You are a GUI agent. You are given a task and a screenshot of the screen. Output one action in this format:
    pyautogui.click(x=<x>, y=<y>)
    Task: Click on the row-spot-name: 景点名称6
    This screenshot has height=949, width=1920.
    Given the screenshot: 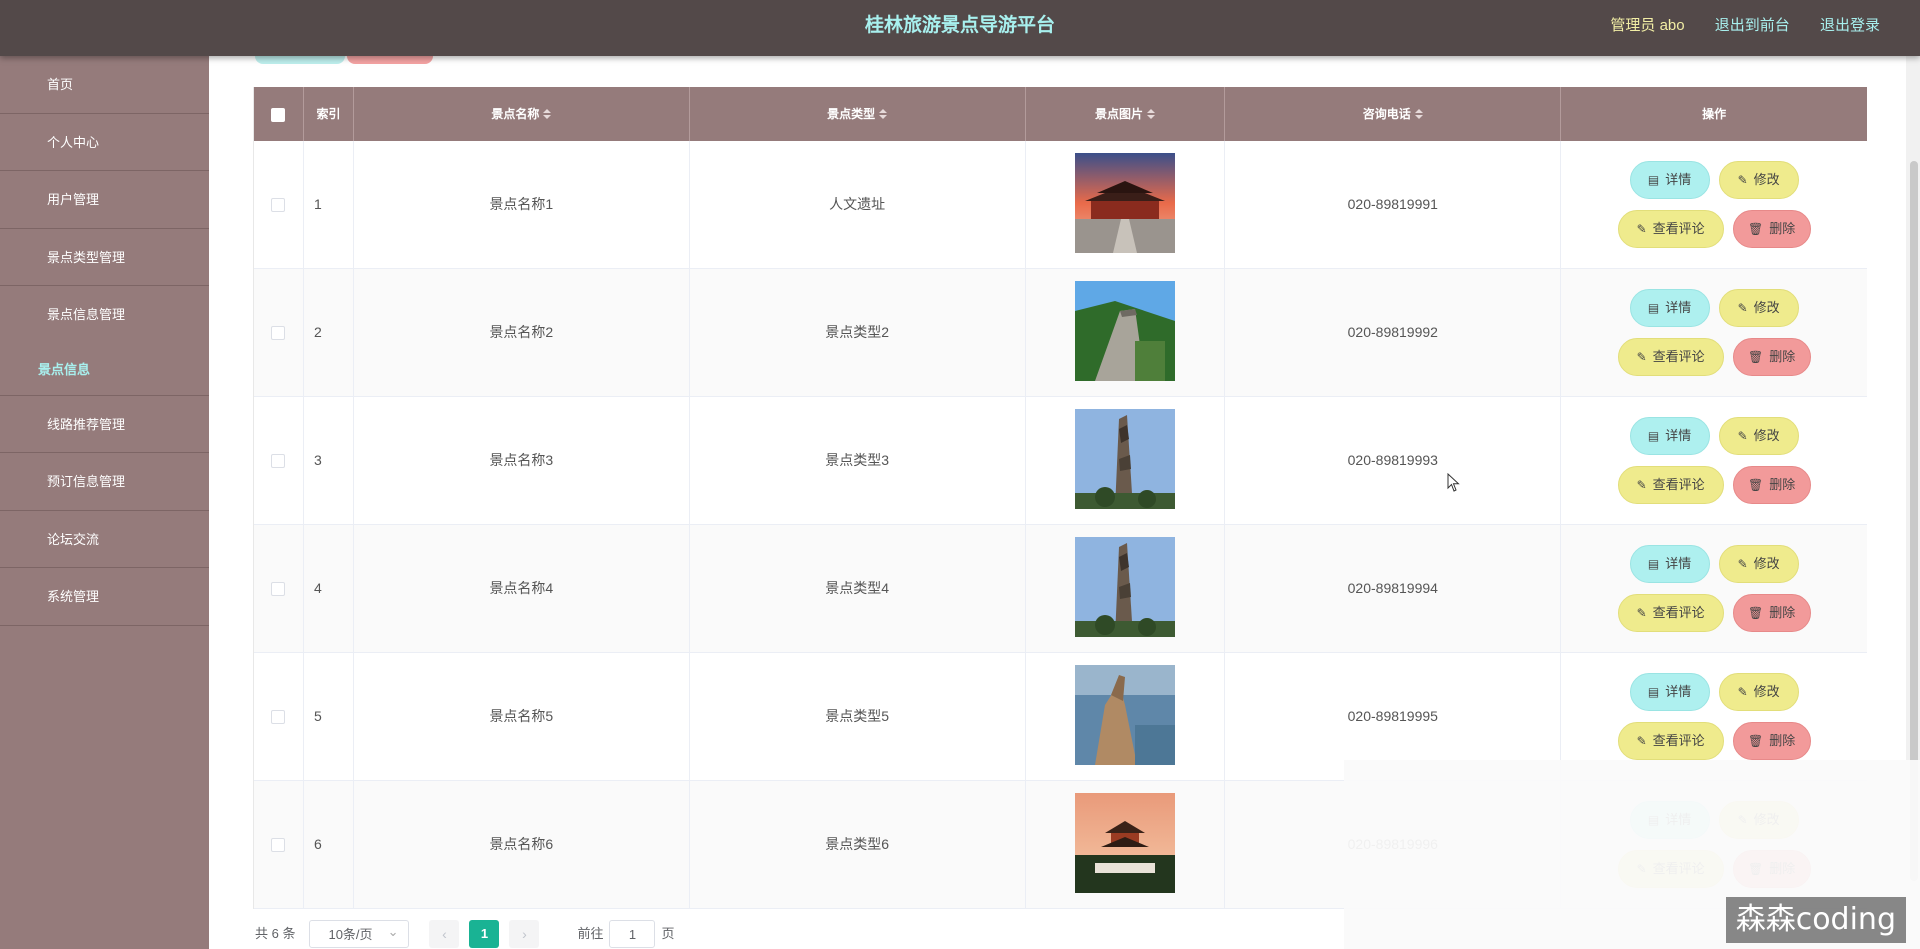 What is the action you would take?
    pyautogui.click(x=522, y=844)
    